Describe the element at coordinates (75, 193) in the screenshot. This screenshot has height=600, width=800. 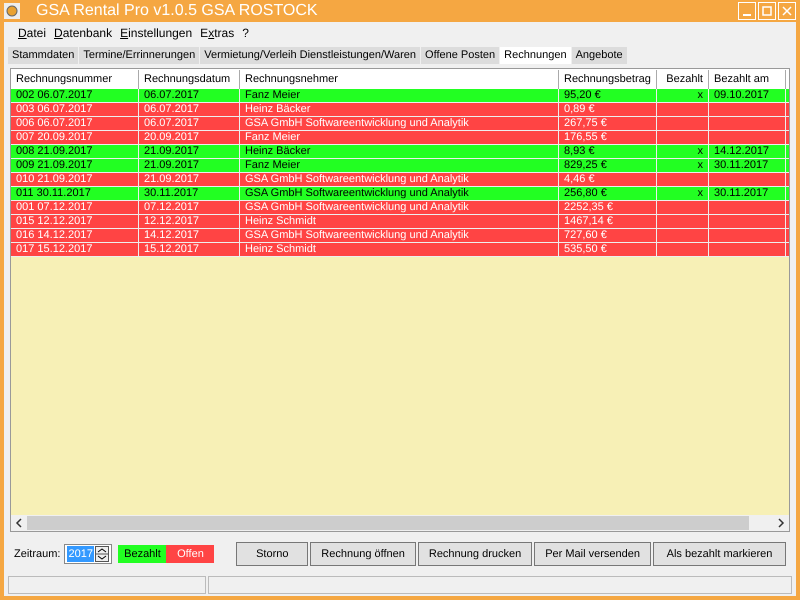
I see `table-cell: 011 30.11.2017` at that location.